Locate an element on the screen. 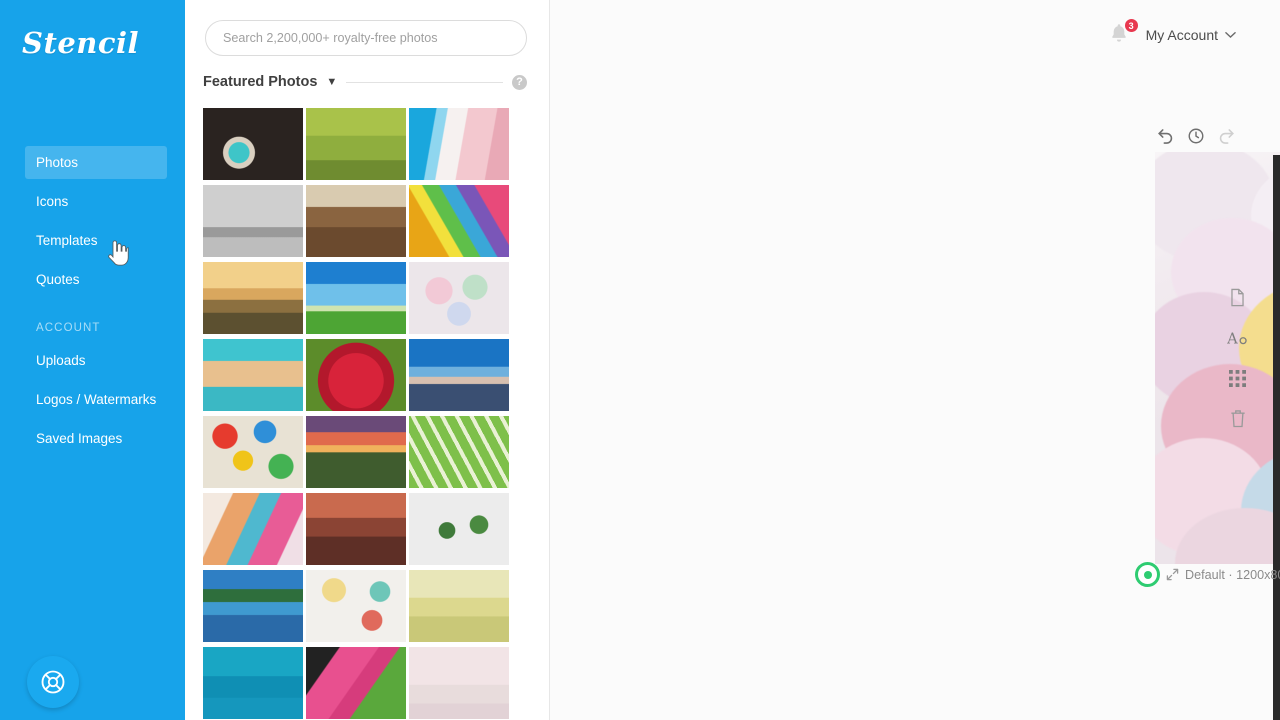  history-button is located at coordinates (1196, 136).